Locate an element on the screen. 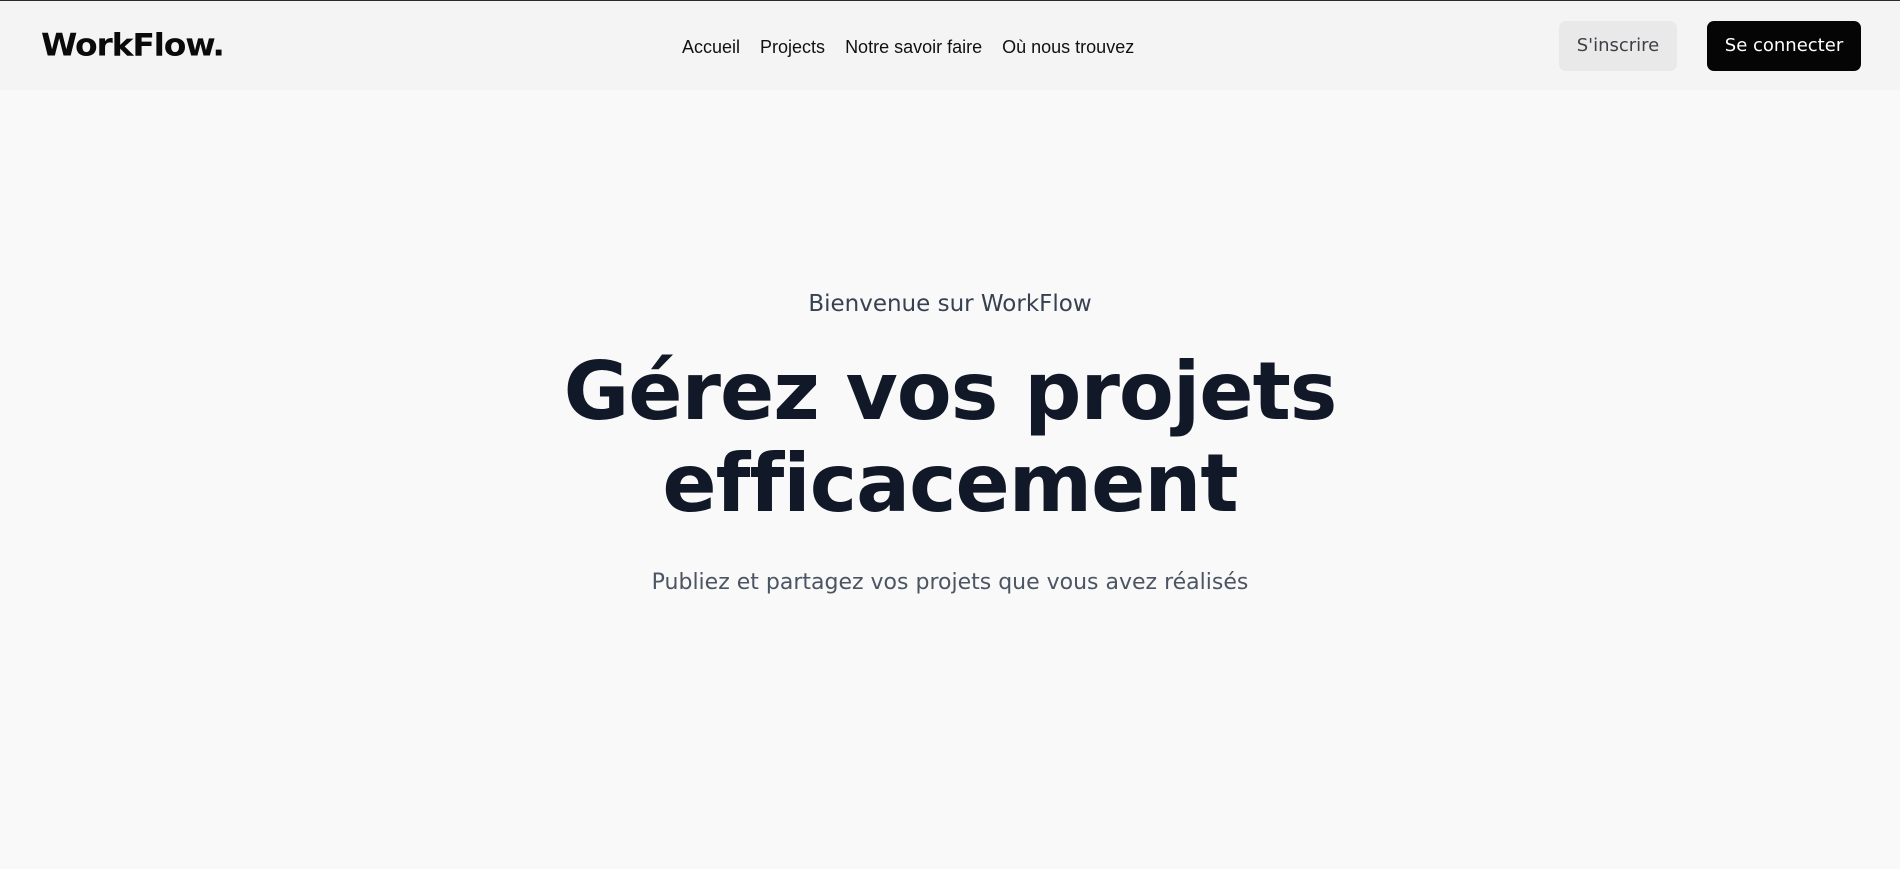 This screenshot has width=1900, height=869. signup-button: S'inscrire is located at coordinates (1618, 46).